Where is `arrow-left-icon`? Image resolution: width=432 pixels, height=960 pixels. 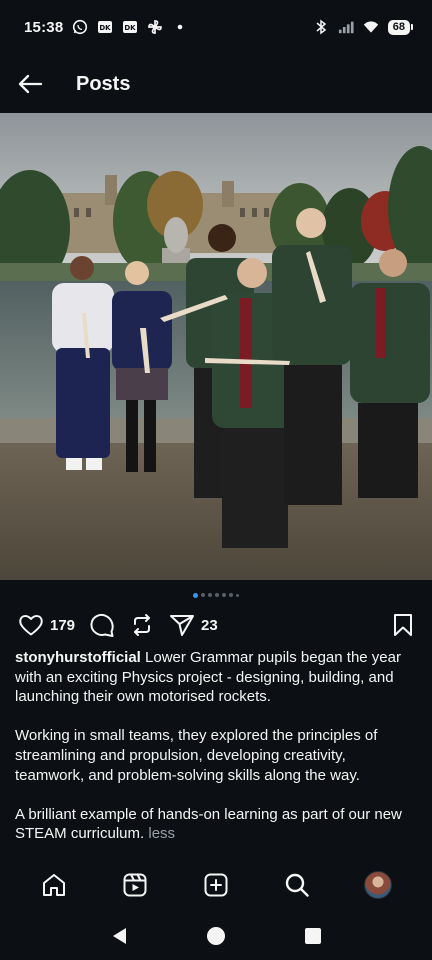 arrow-left-icon is located at coordinates (30, 84).